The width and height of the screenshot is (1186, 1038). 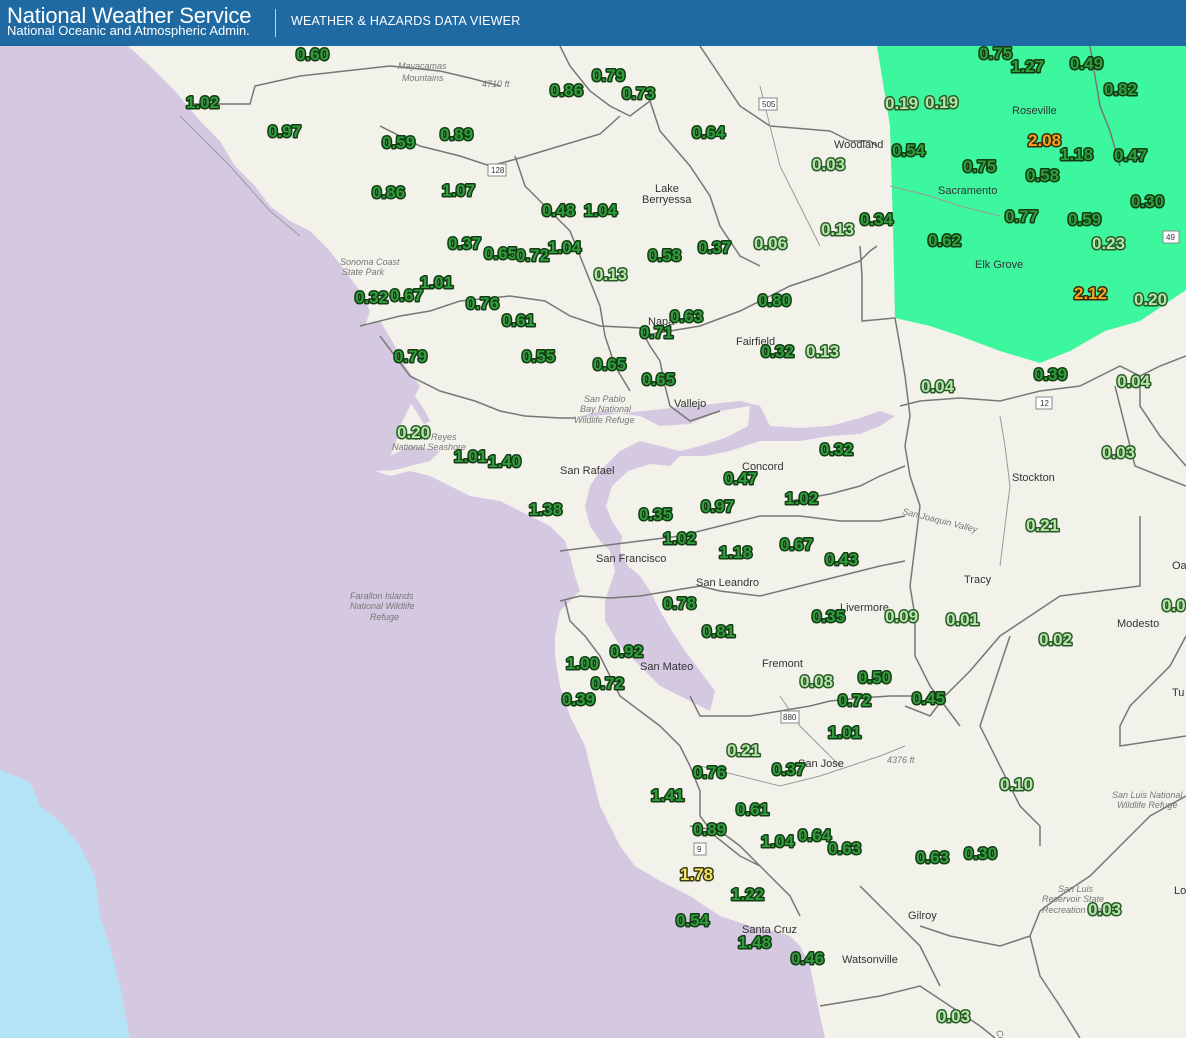 I want to click on precip-value: 0.48, so click(x=559, y=211).